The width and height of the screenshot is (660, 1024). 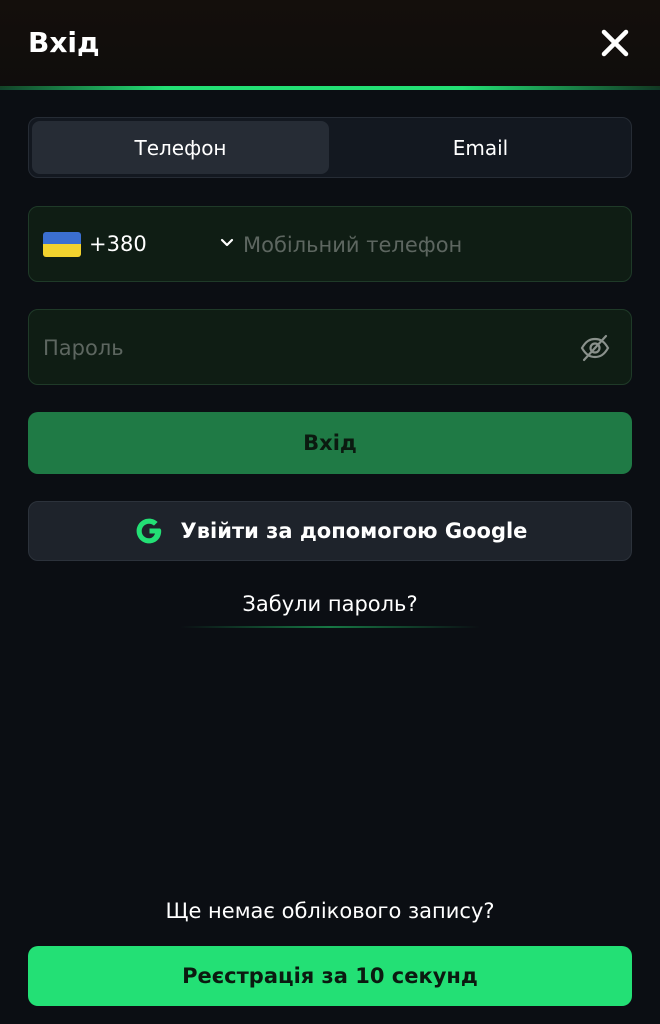 What do you see at coordinates (62, 244) in the screenshot?
I see `ukraine-flag-icon` at bounding box center [62, 244].